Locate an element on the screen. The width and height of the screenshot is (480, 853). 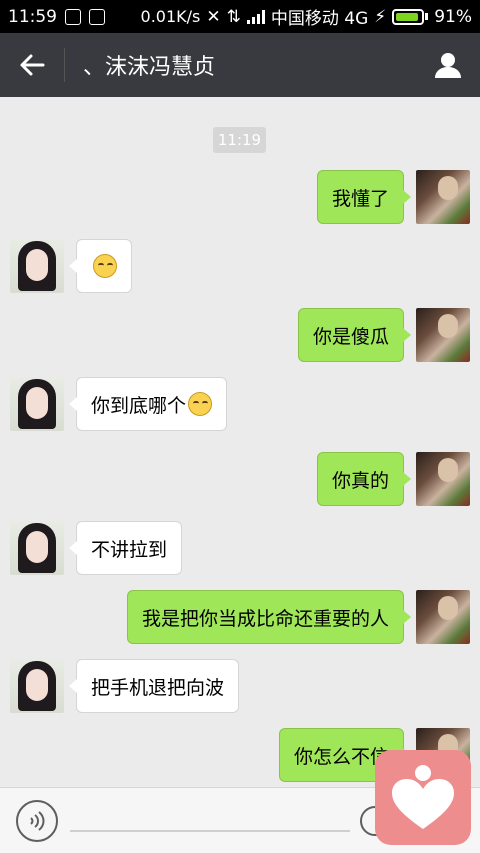
message-input is located at coordinates (210, 831).